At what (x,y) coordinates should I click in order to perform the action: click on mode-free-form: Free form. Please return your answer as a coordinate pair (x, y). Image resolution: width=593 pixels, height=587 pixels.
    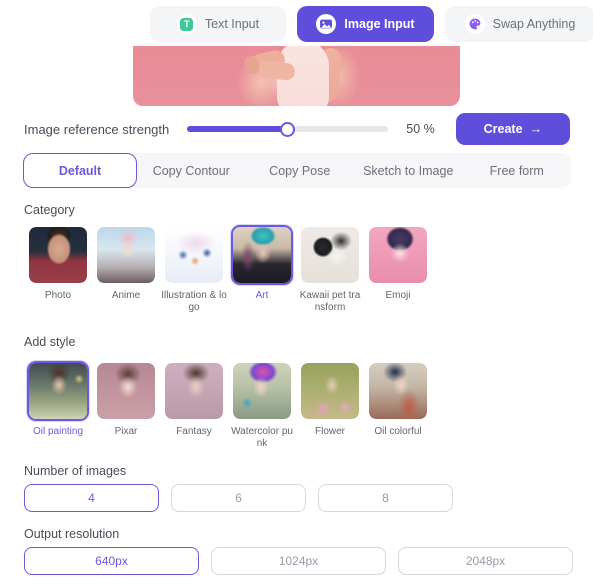
    Looking at the image, I should click on (517, 170).